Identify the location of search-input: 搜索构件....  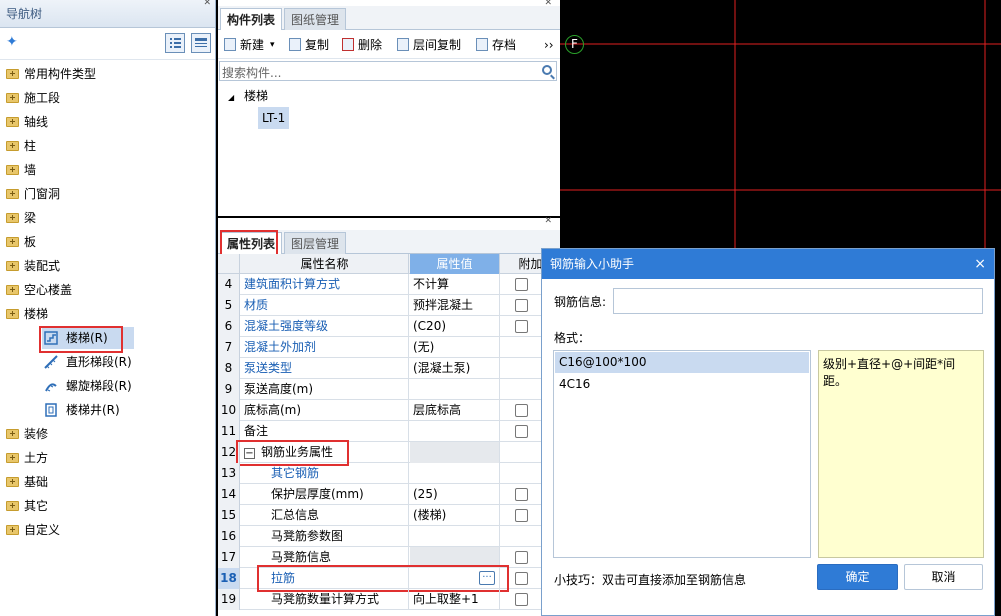
(251, 72).